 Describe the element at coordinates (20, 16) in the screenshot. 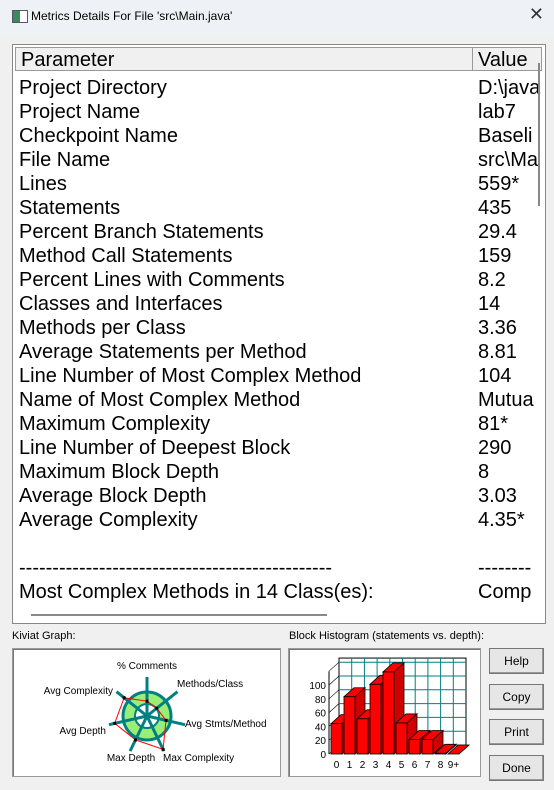

I see `app-icon` at that location.